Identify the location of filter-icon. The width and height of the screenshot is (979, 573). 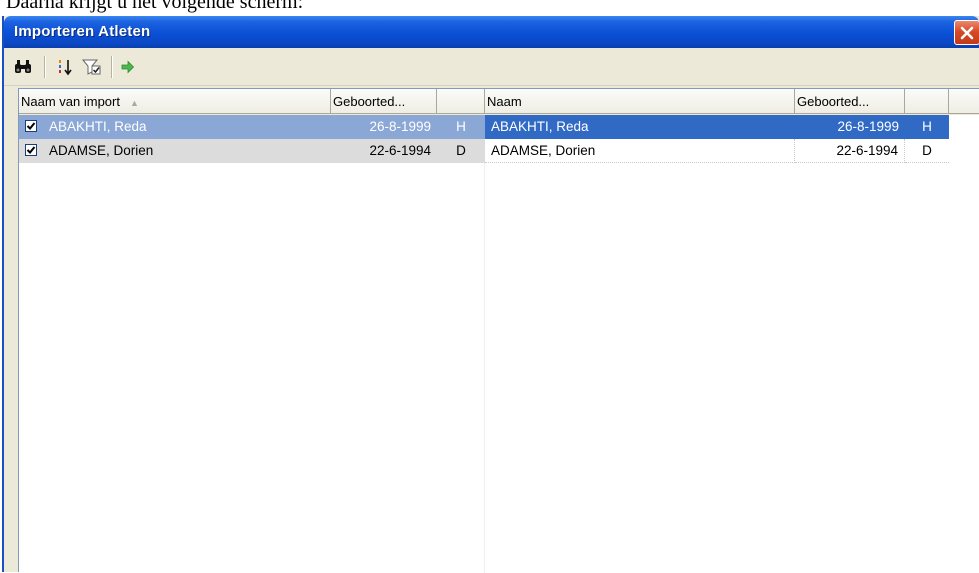
(91, 67).